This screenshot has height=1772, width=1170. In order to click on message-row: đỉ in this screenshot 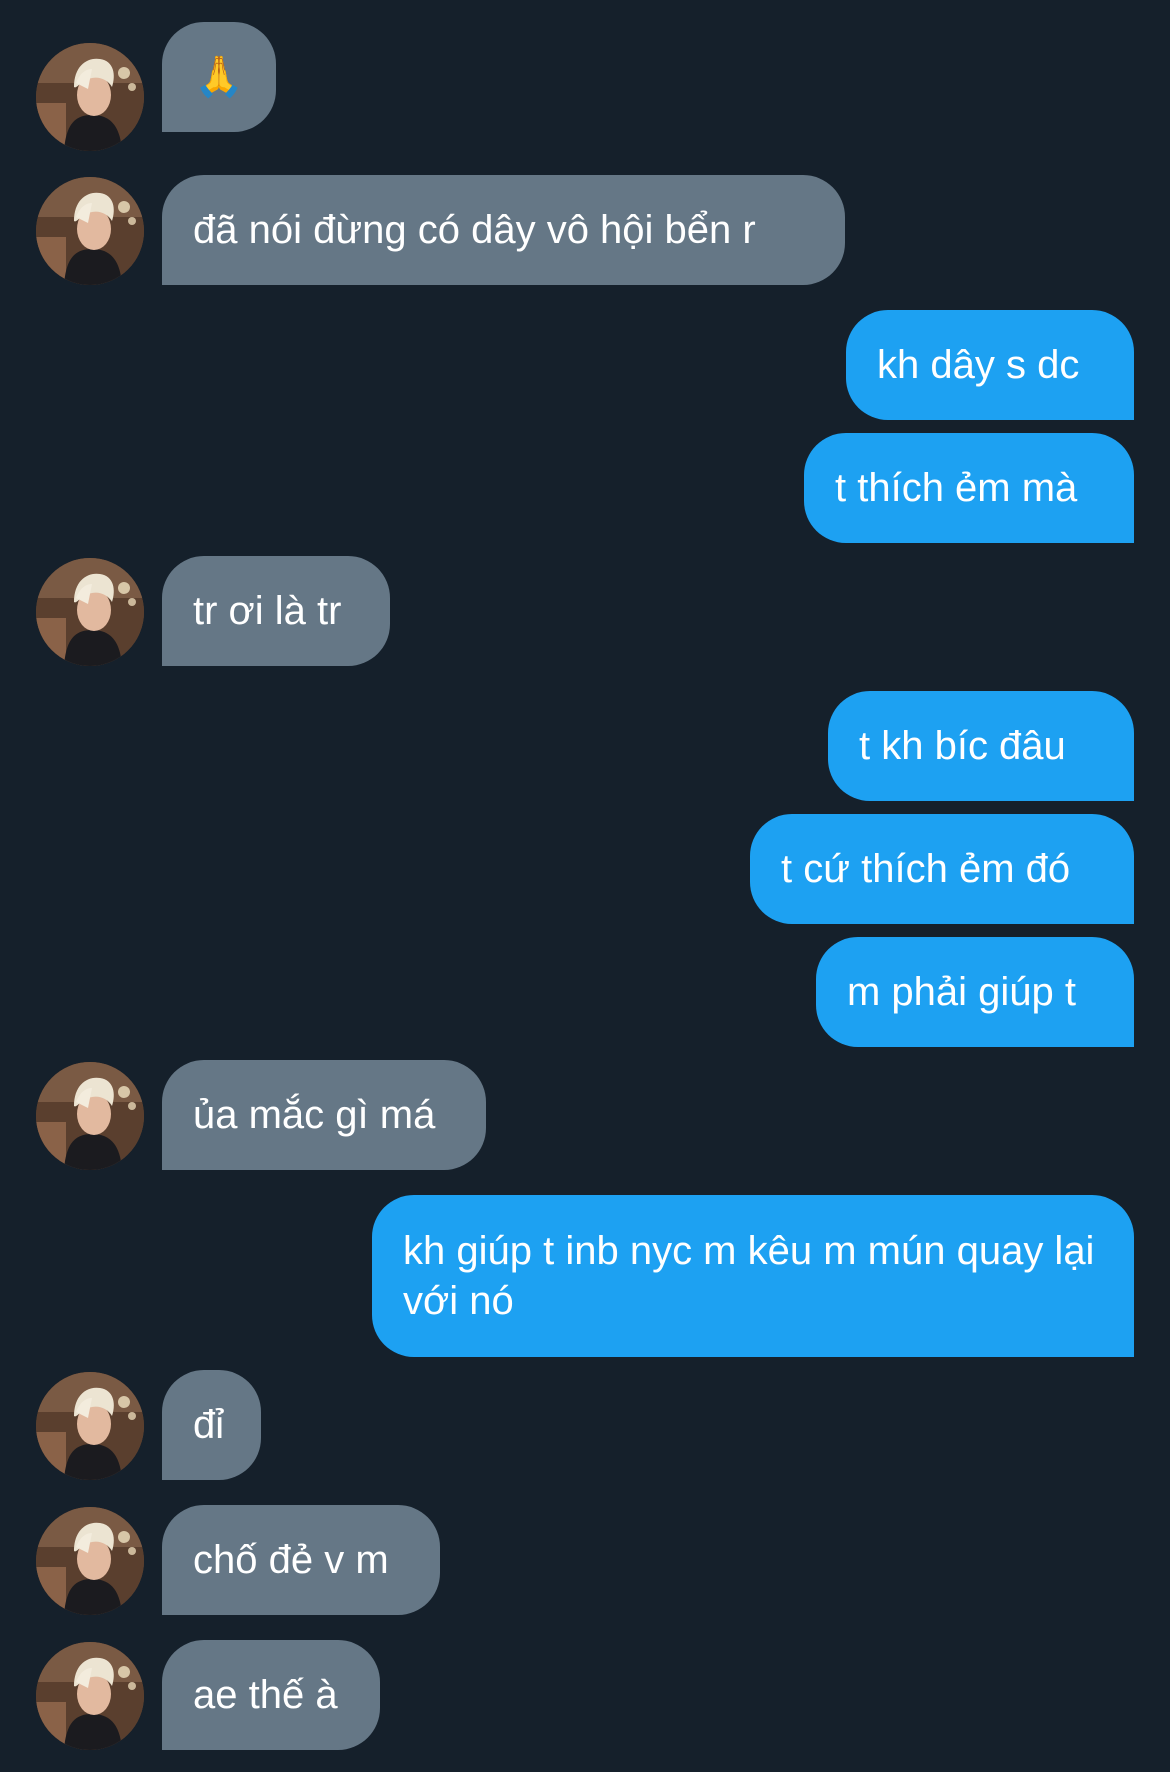, I will do `click(585, 1425)`.